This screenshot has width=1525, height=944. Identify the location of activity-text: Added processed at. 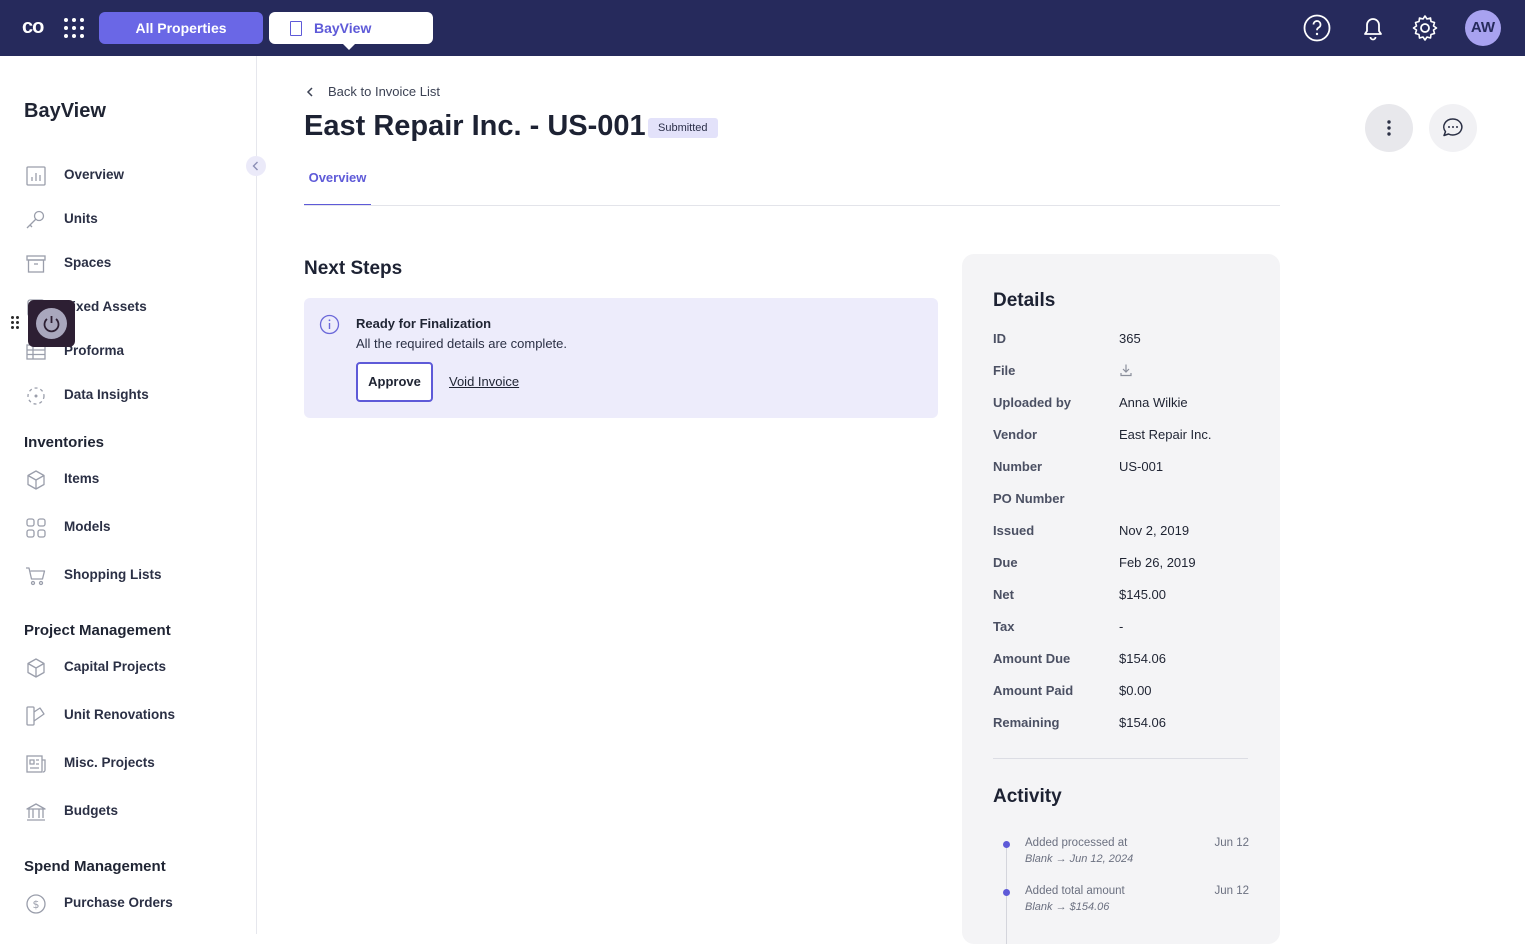
(1076, 843).